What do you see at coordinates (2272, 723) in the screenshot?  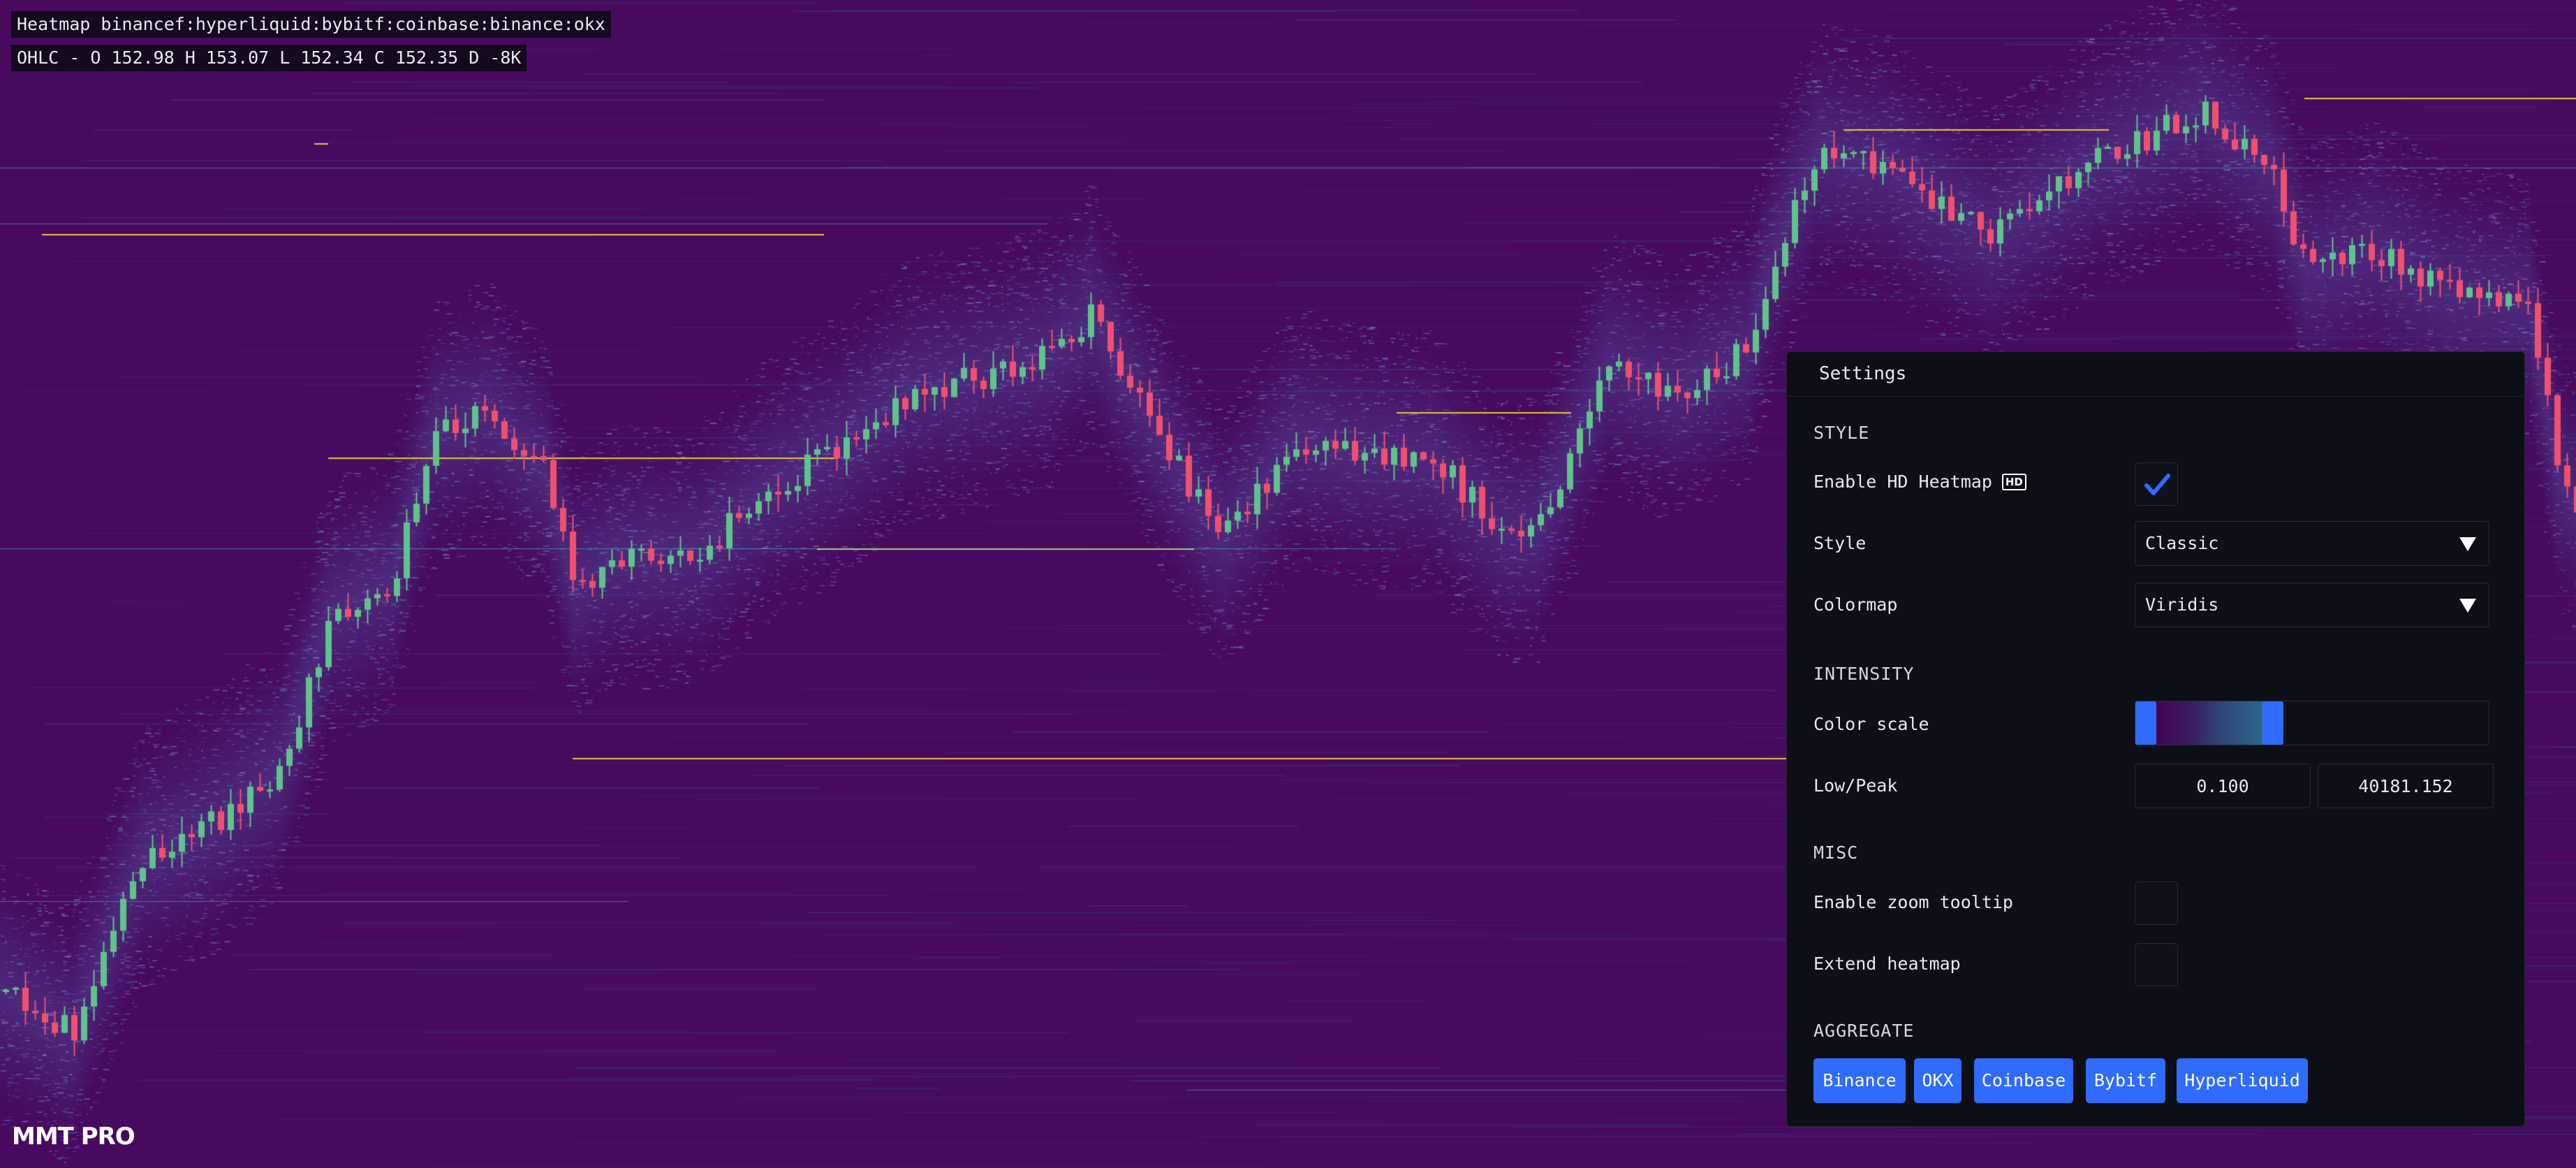 I see `color-scale-high-handle` at bounding box center [2272, 723].